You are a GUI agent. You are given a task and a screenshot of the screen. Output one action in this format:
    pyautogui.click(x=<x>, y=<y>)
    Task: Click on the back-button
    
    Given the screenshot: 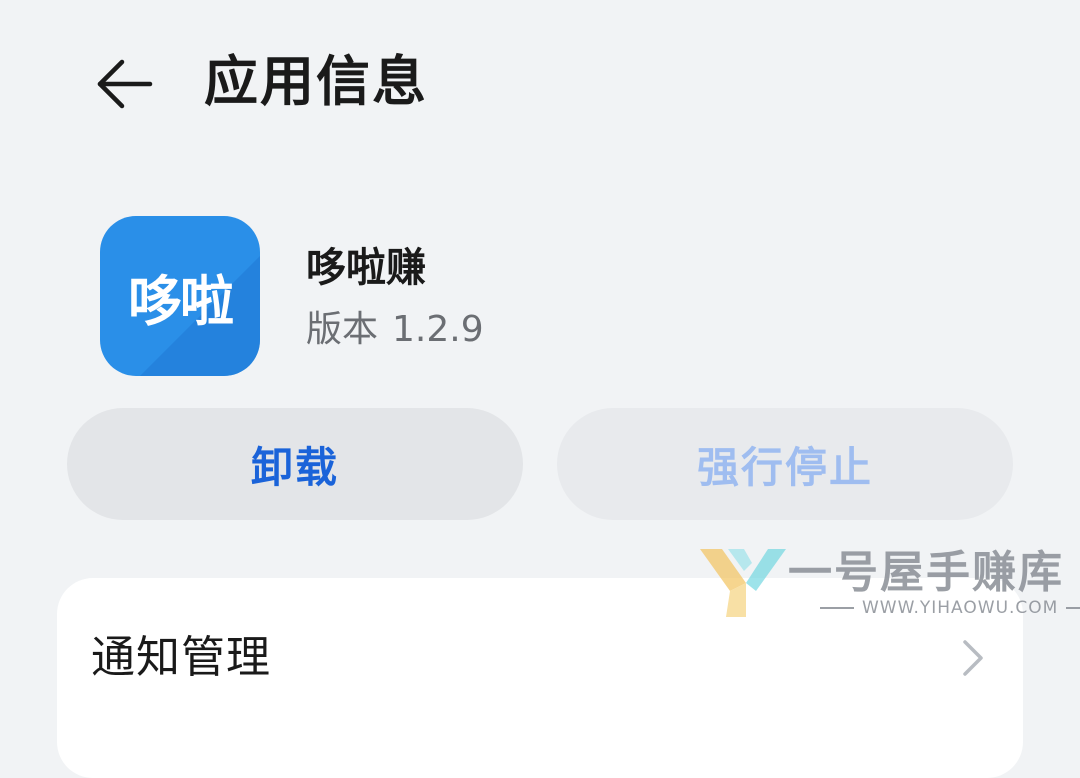 What is the action you would take?
    pyautogui.click(x=124, y=84)
    